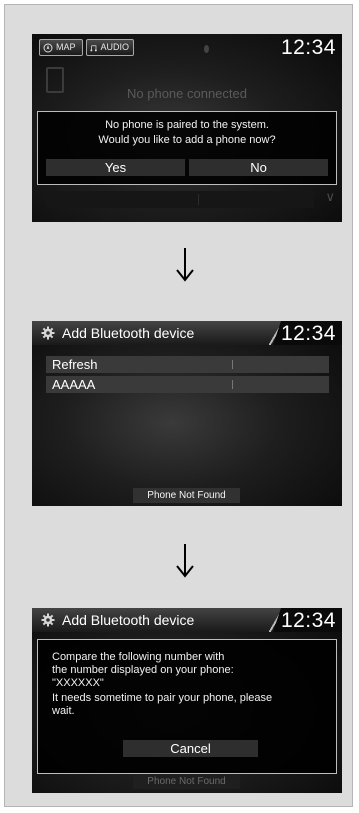 The image size is (359, 813). What do you see at coordinates (75, 364) in the screenshot?
I see `list-item-label: Refresh` at bounding box center [75, 364].